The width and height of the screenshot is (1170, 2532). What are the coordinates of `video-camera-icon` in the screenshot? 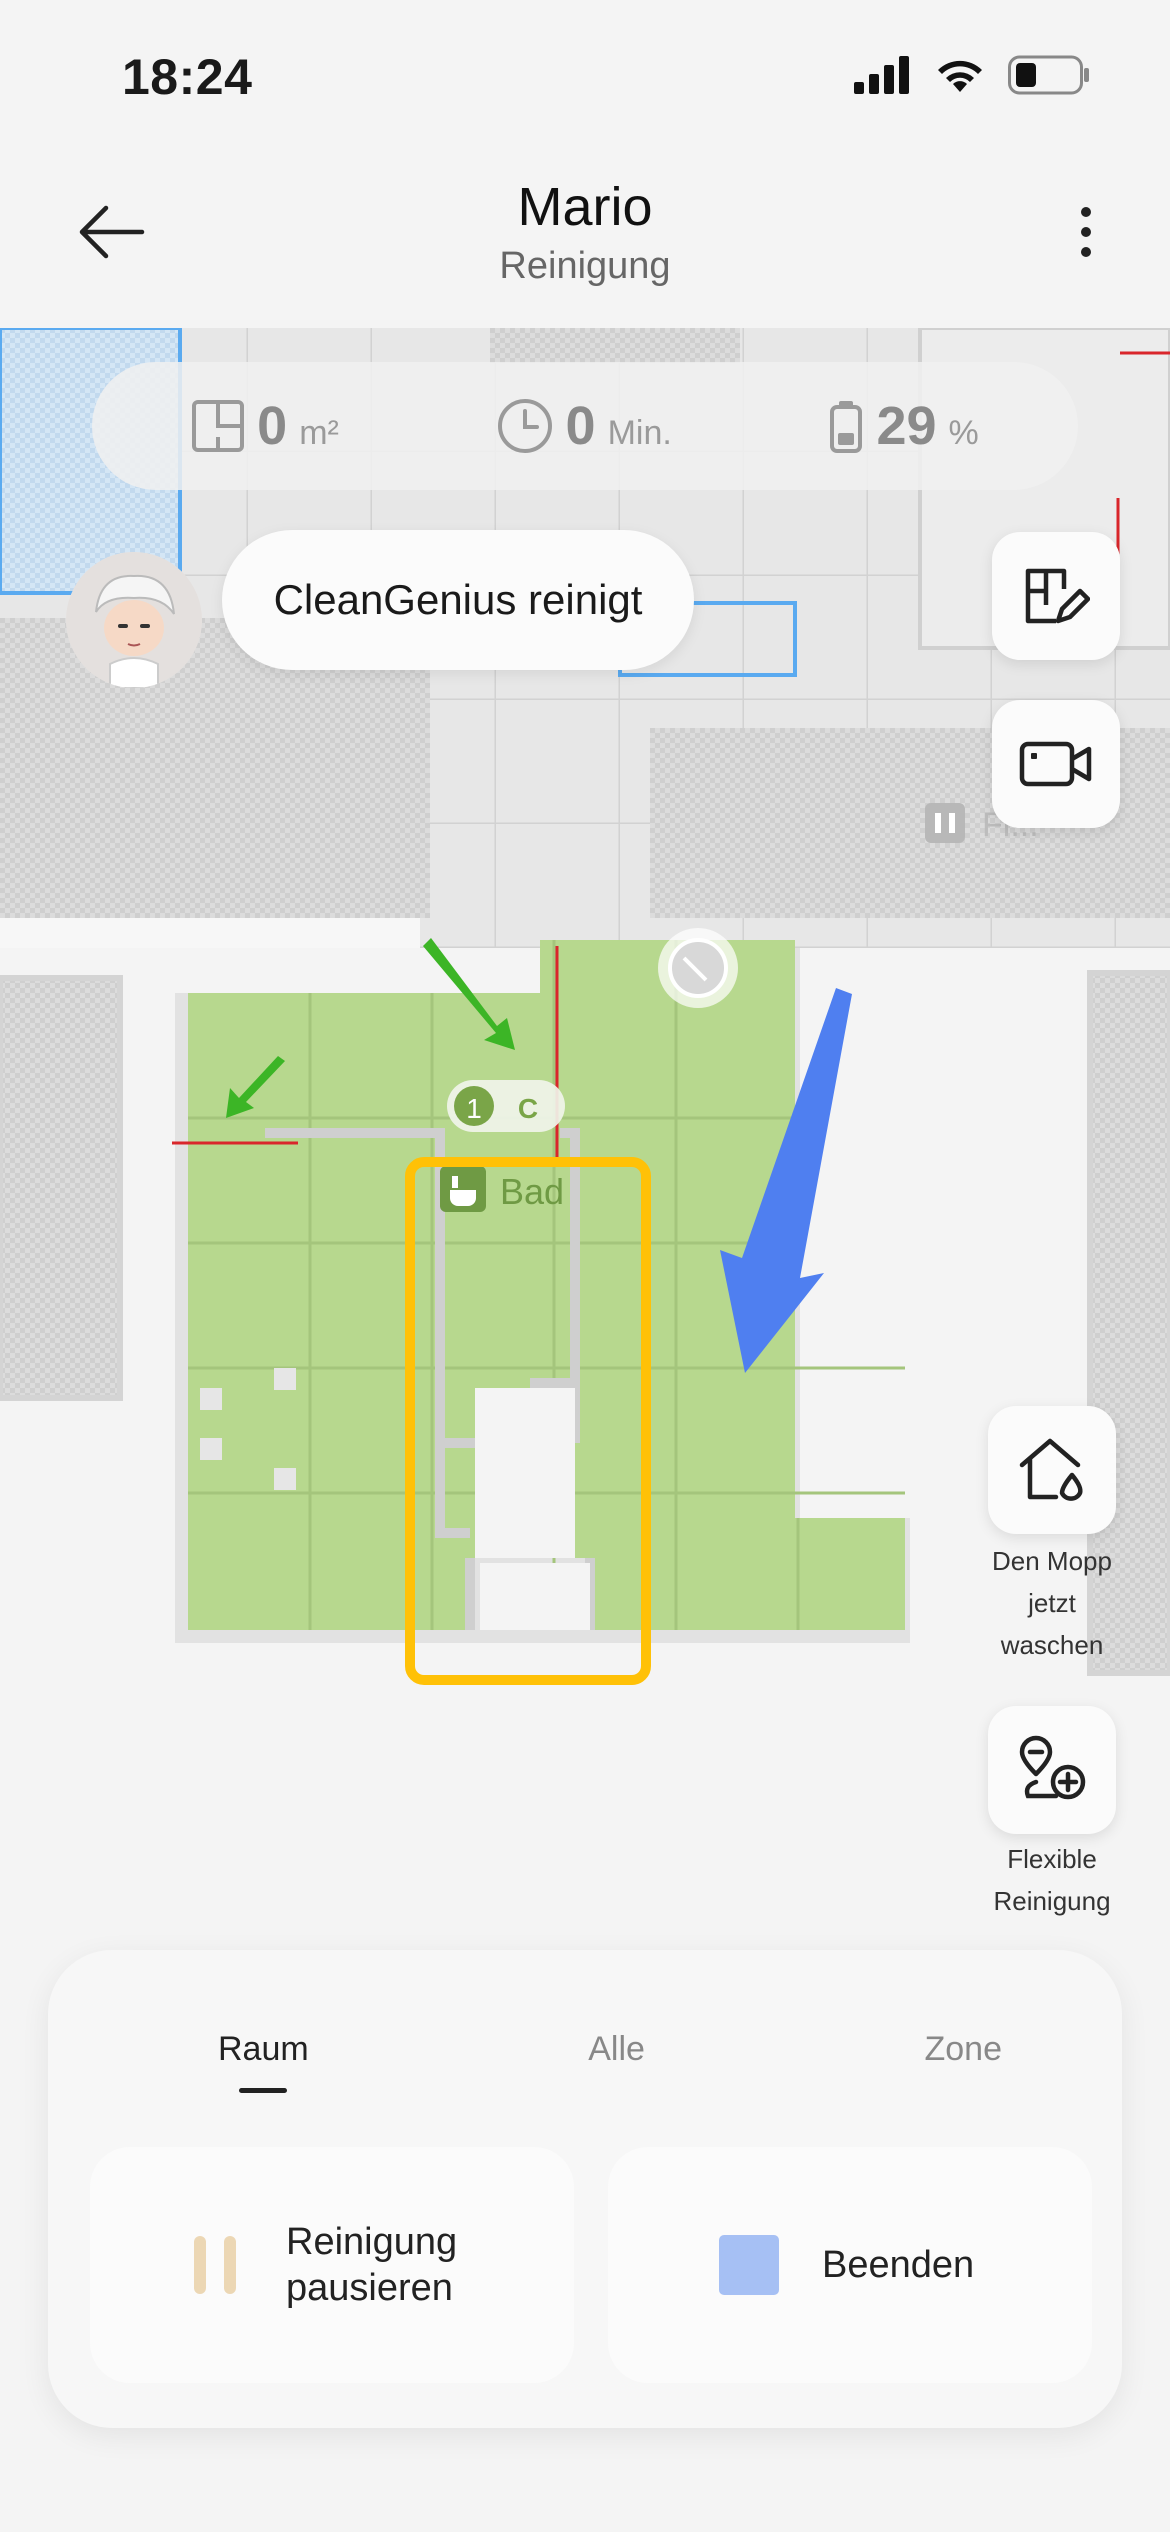 It's located at (1055, 764).